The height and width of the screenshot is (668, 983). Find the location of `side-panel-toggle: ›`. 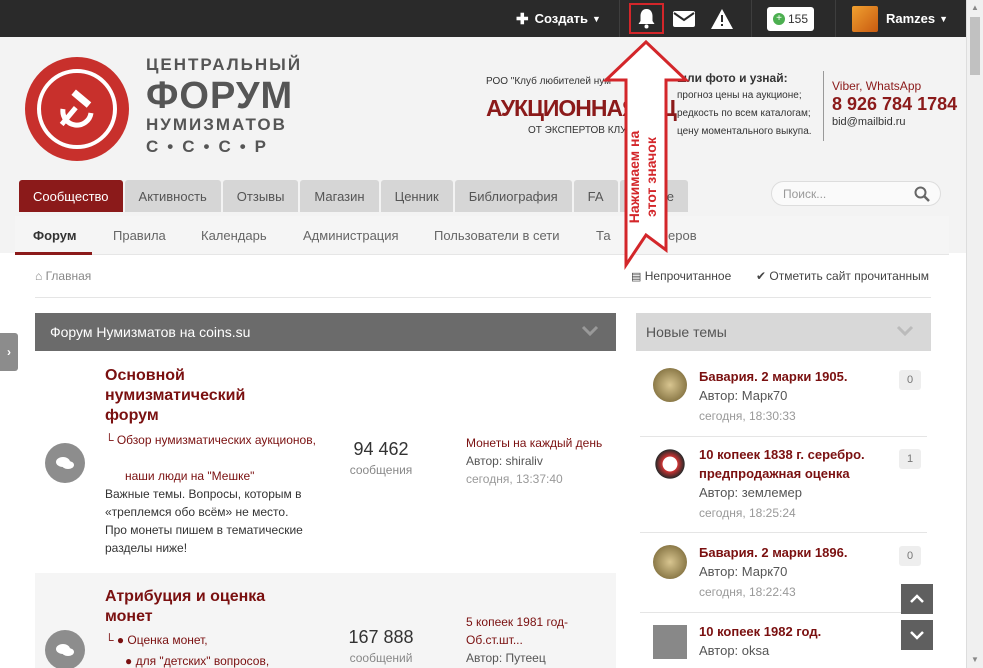

side-panel-toggle: › is located at coordinates (9, 352).